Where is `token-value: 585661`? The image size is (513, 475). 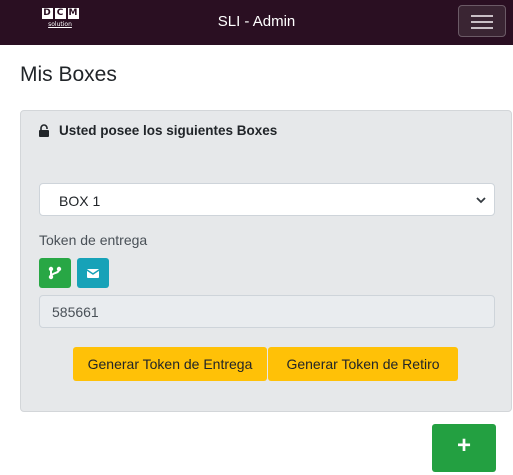
token-value: 585661 is located at coordinates (75, 312).